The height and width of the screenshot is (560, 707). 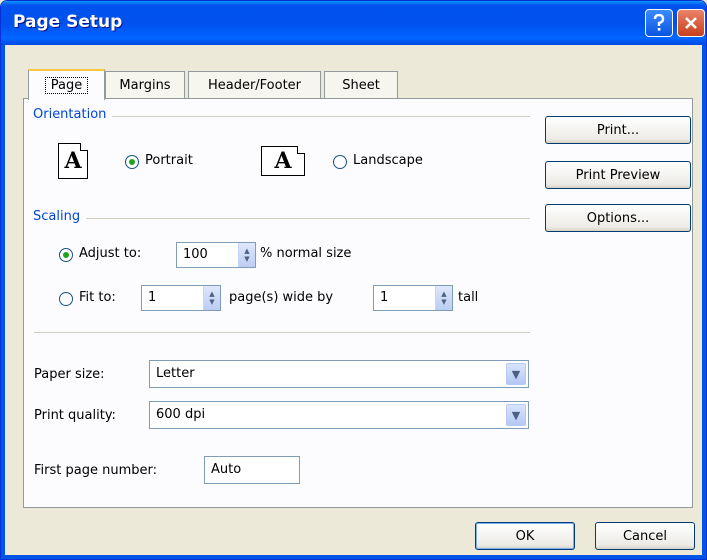 What do you see at coordinates (75, 415) in the screenshot?
I see `print-quality-label: Print quality:` at bounding box center [75, 415].